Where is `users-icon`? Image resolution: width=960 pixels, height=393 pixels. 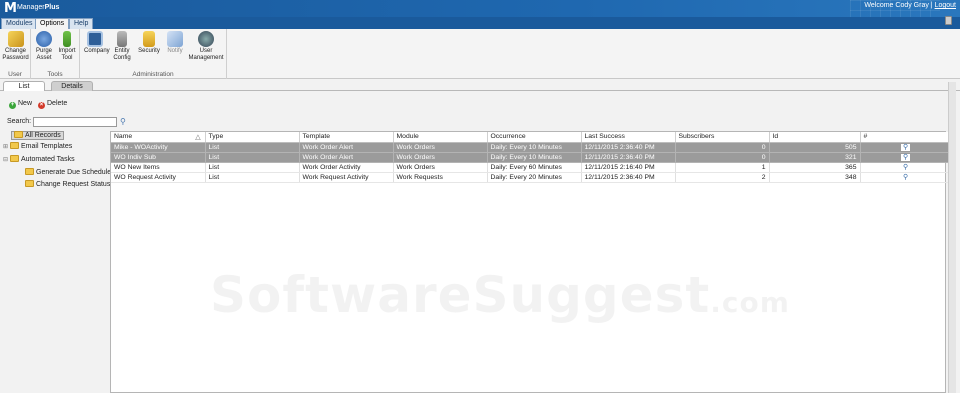 users-icon is located at coordinates (206, 39).